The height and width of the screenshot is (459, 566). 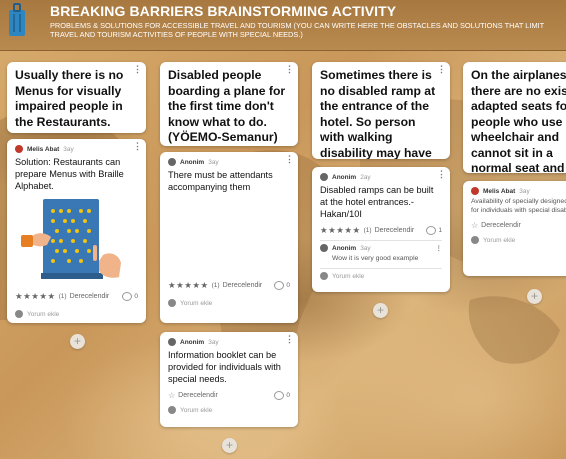 What do you see at coordinates (365, 248) in the screenshot?
I see `reply-age: 3ay` at bounding box center [365, 248].